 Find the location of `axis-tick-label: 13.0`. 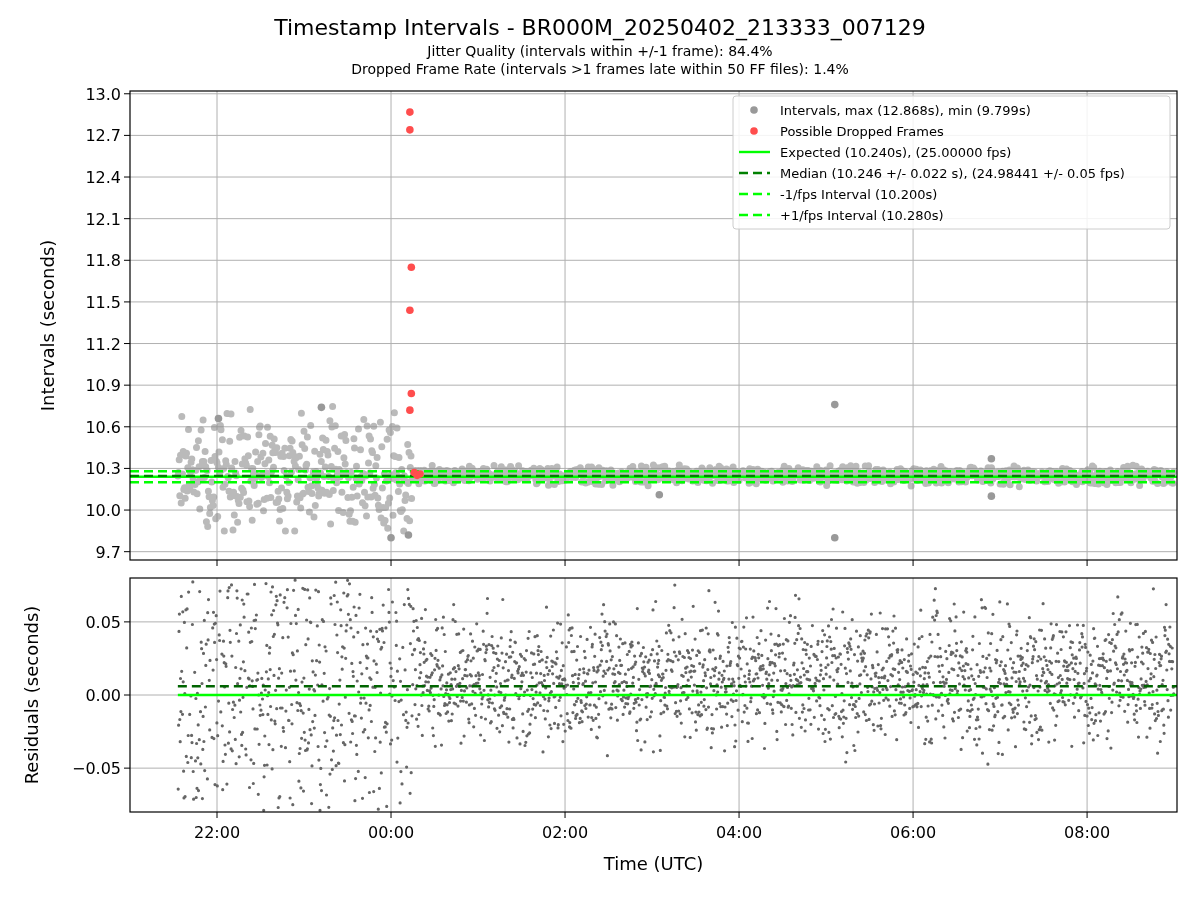

axis-tick-label: 13.0 is located at coordinates (103, 96).